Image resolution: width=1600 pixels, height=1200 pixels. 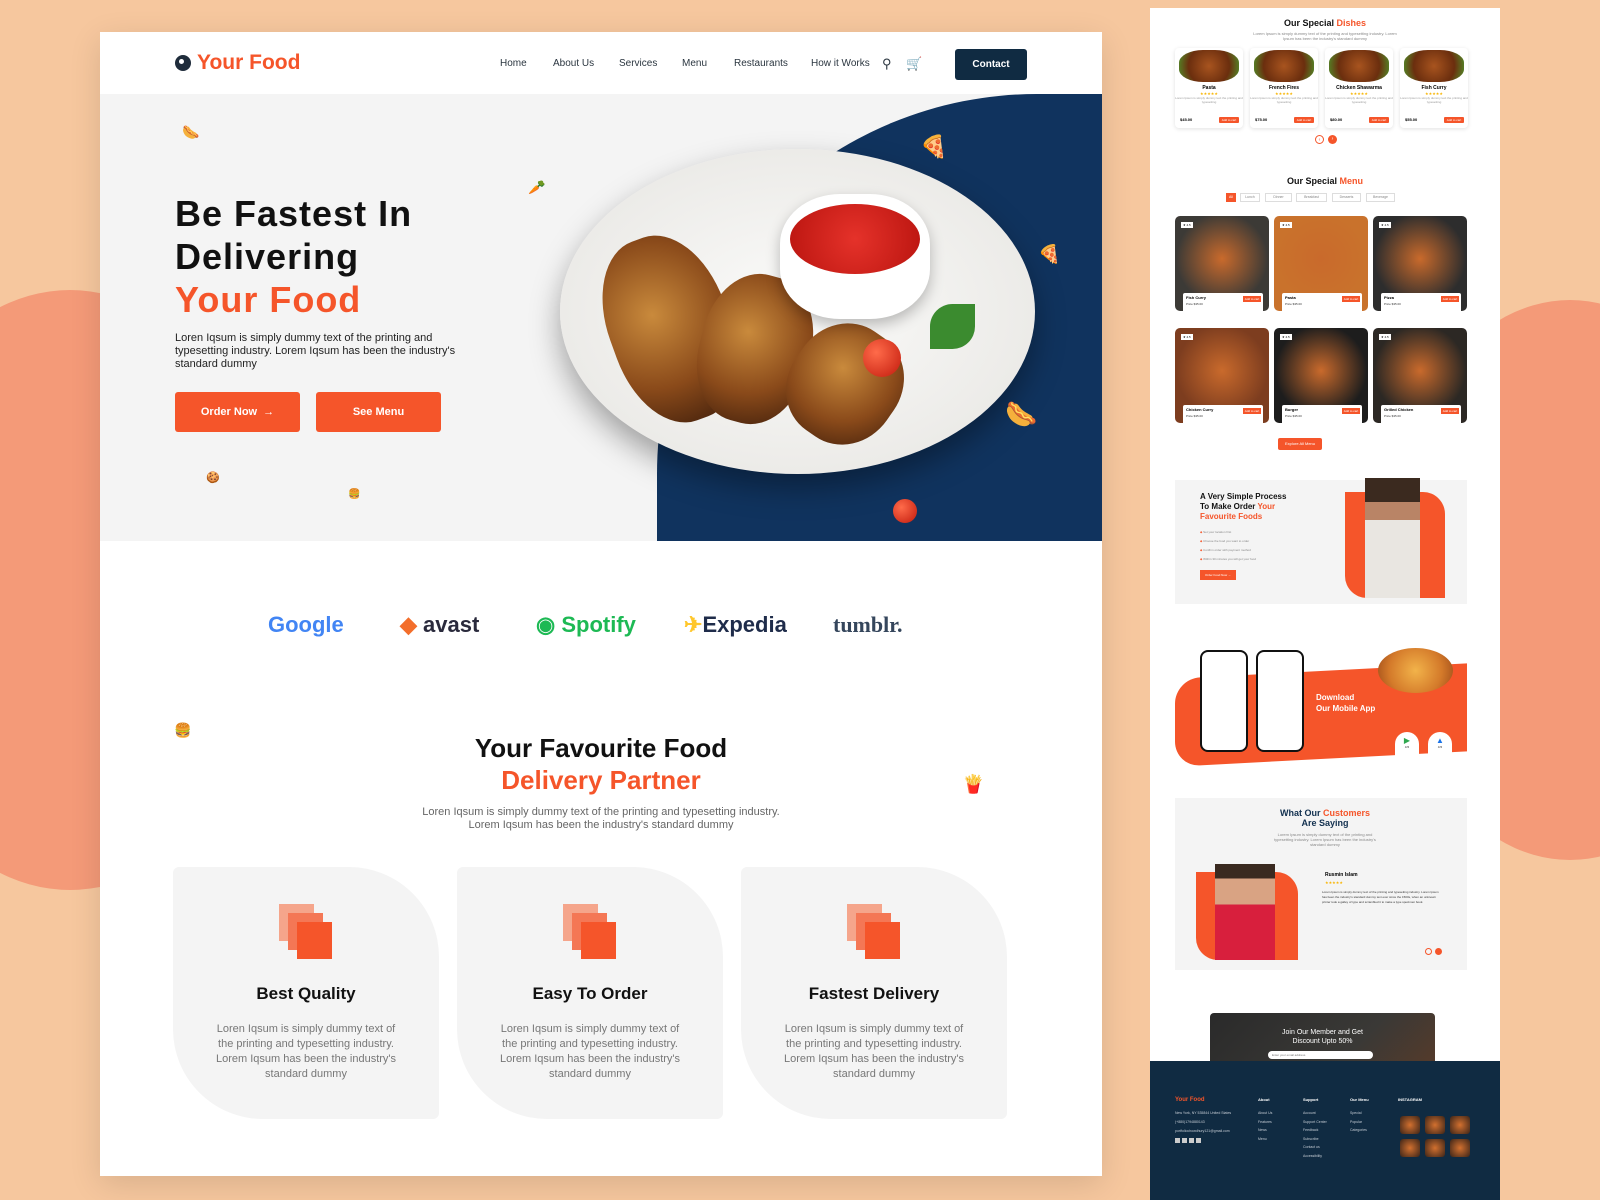 What do you see at coordinates (1300, 444) in the screenshot?
I see `explore-all-menu-button: Explore All Menu` at bounding box center [1300, 444].